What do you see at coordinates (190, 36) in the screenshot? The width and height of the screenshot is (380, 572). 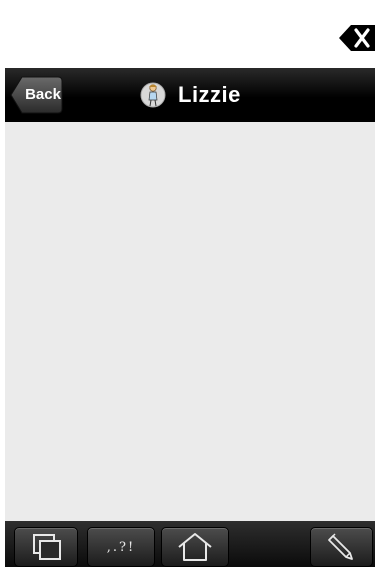 I see `input-area` at bounding box center [190, 36].